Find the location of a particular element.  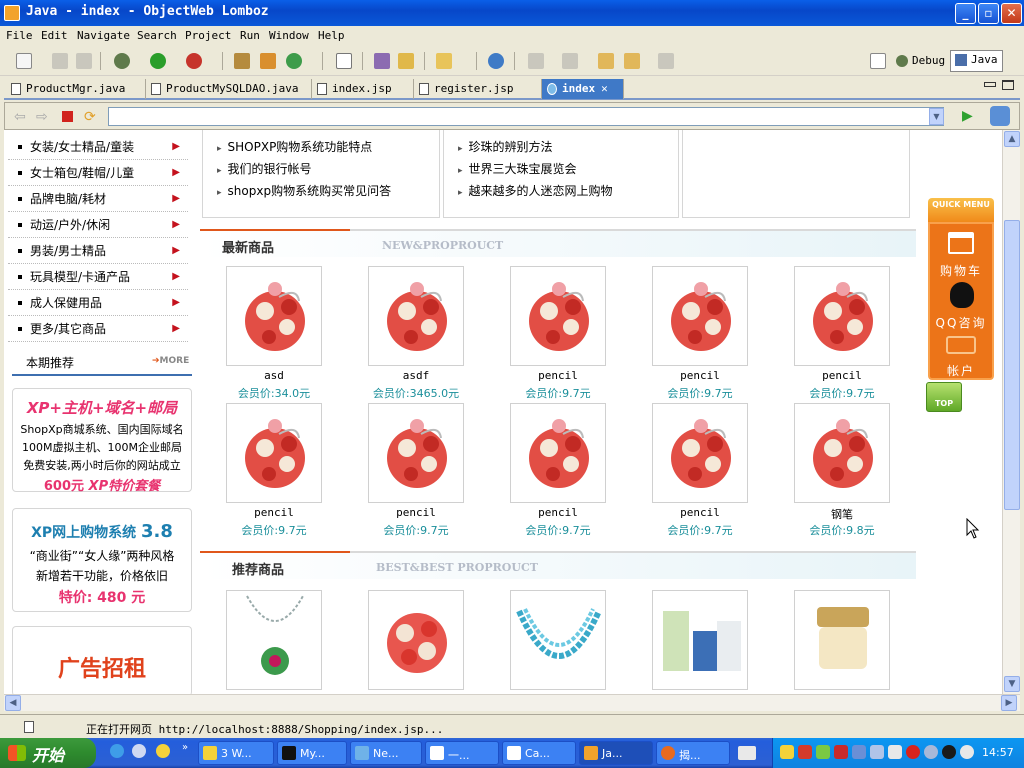

more-link: ➔MORE is located at coordinates (170, 361).